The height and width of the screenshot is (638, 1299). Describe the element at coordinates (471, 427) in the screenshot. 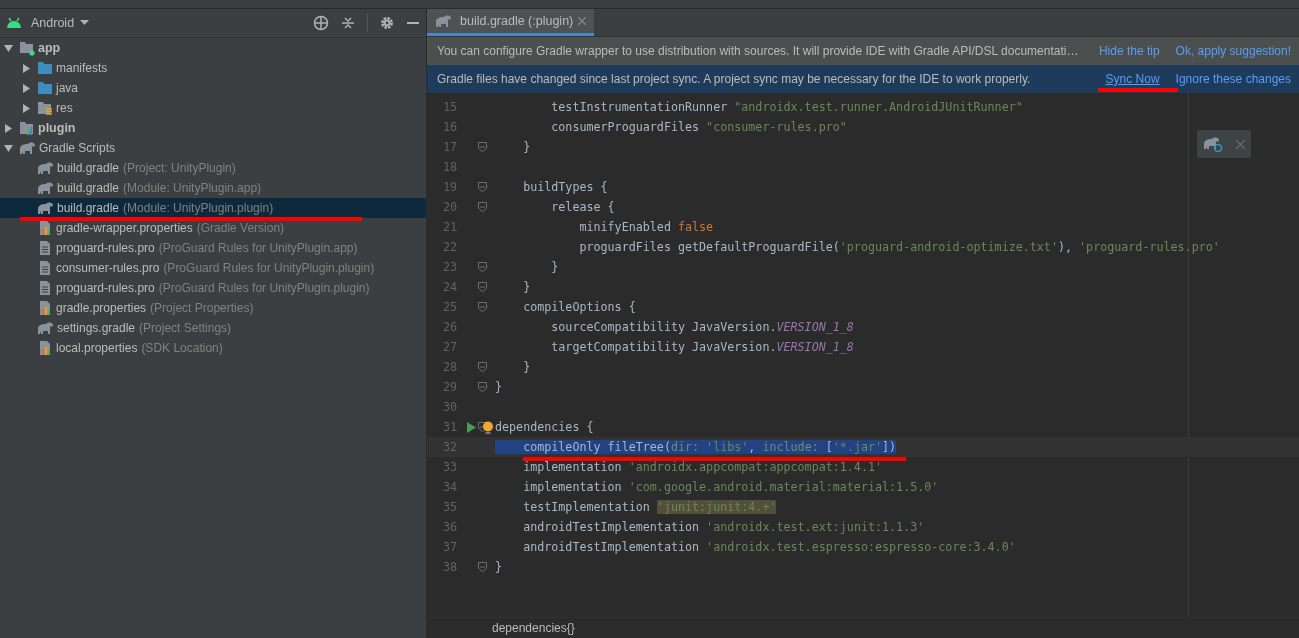

I see `run-icon` at that location.